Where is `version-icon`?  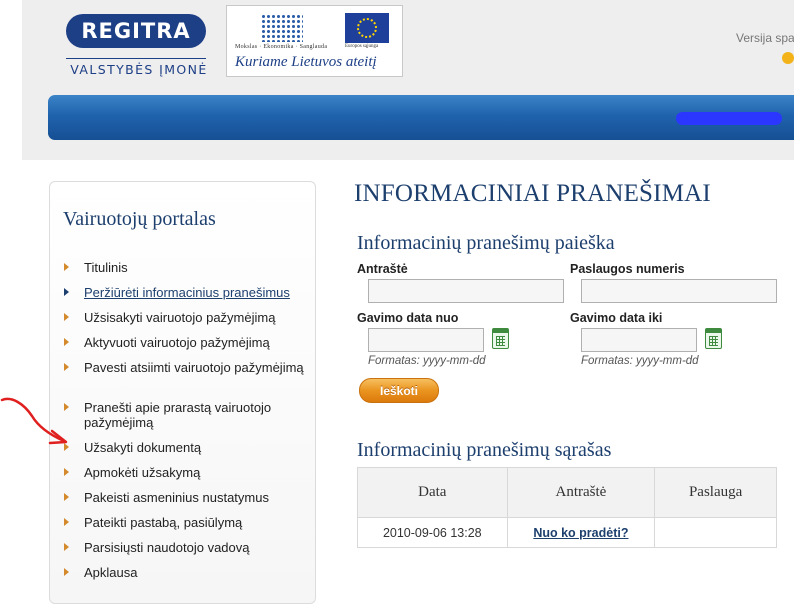 version-icon is located at coordinates (788, 58).